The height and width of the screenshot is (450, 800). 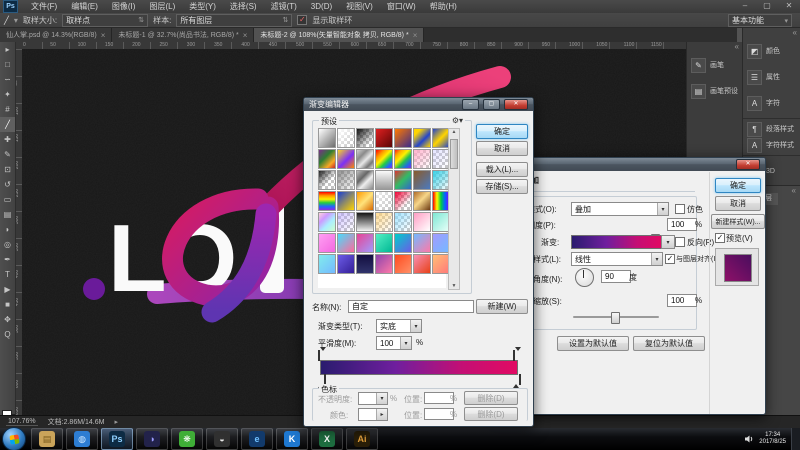 I want to click on gradient-picker-button: ▾, so click(x=668, y=242).